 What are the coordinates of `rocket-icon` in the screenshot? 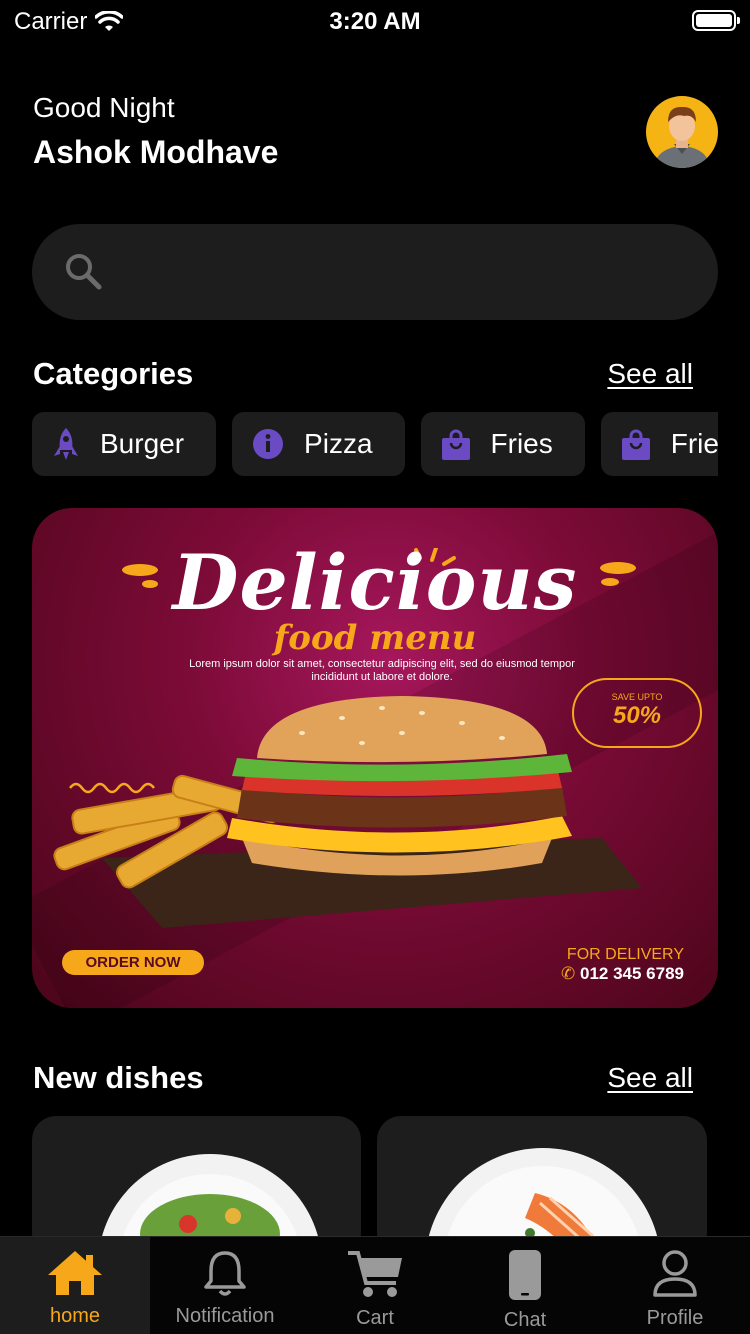 It's located at (66, 444).